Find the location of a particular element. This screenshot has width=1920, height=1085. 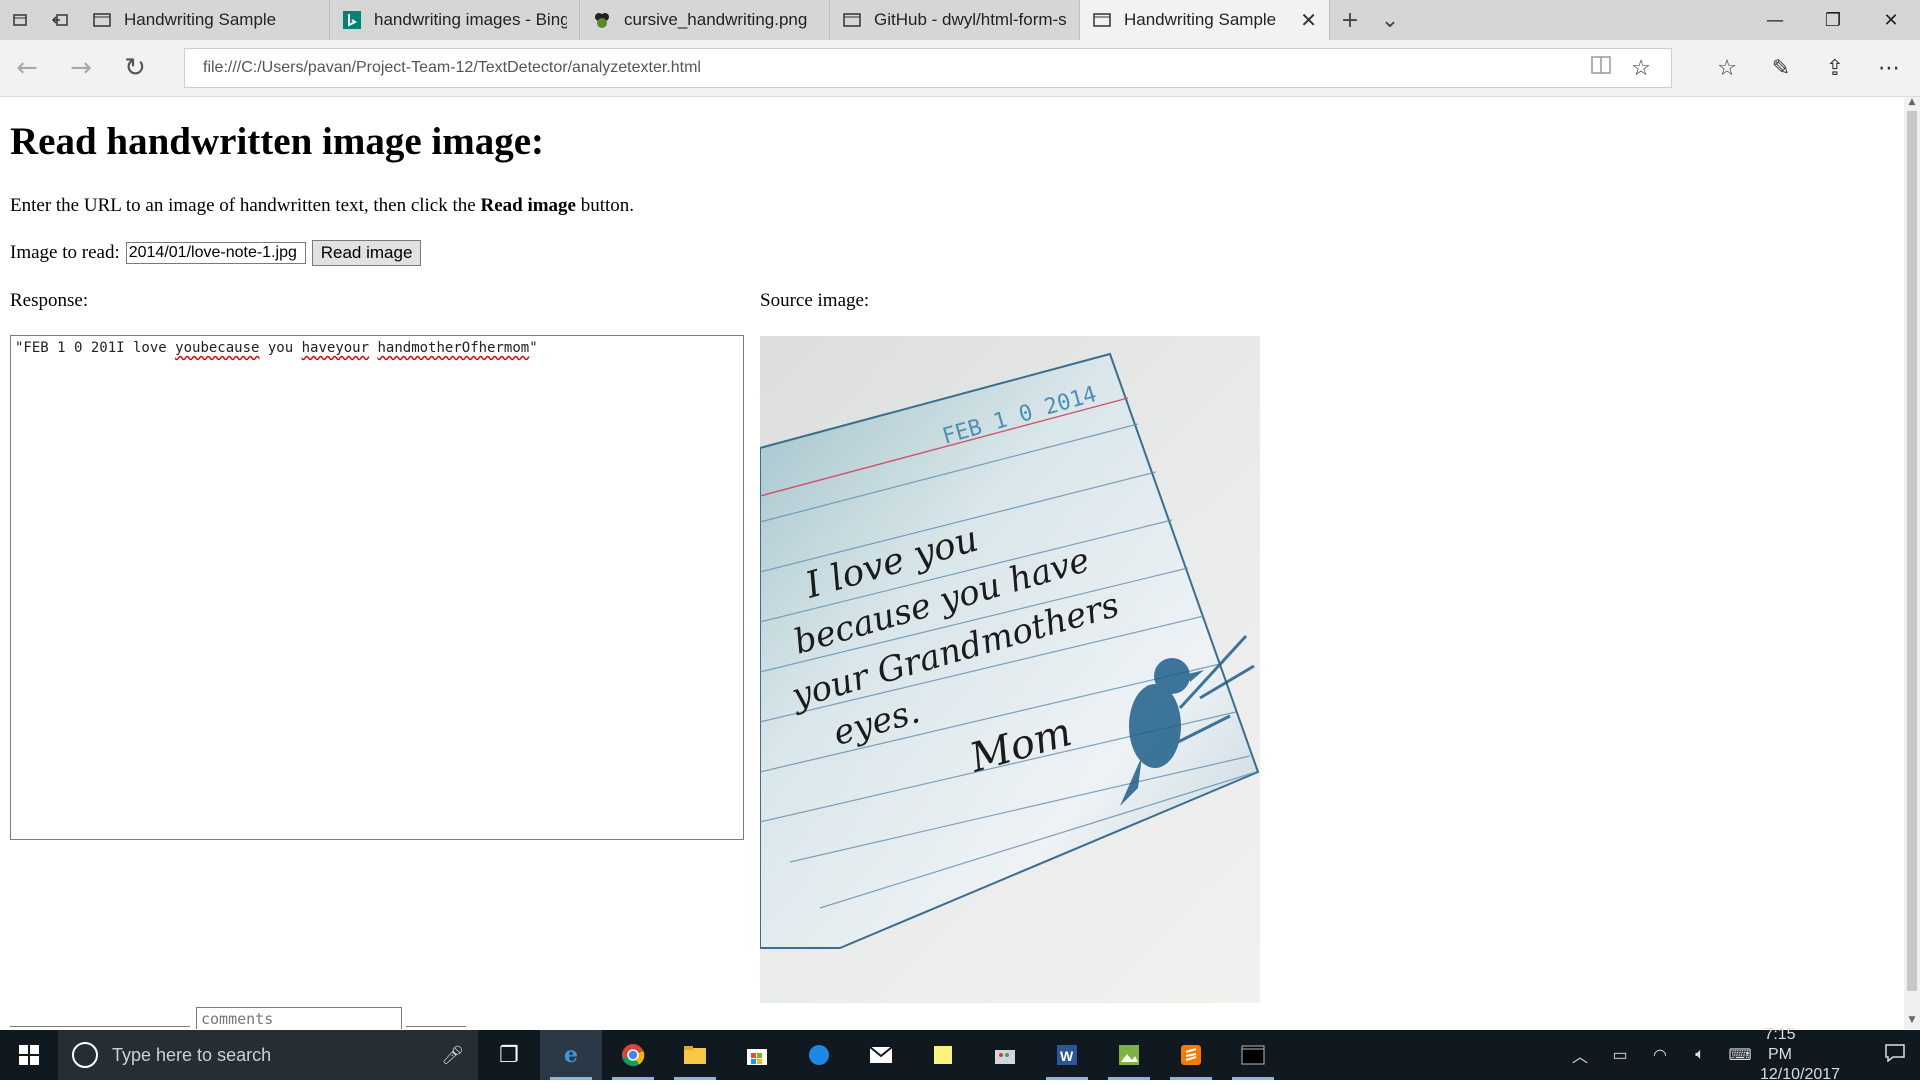

windows-start-icon is located at coordinates (29, 1055).